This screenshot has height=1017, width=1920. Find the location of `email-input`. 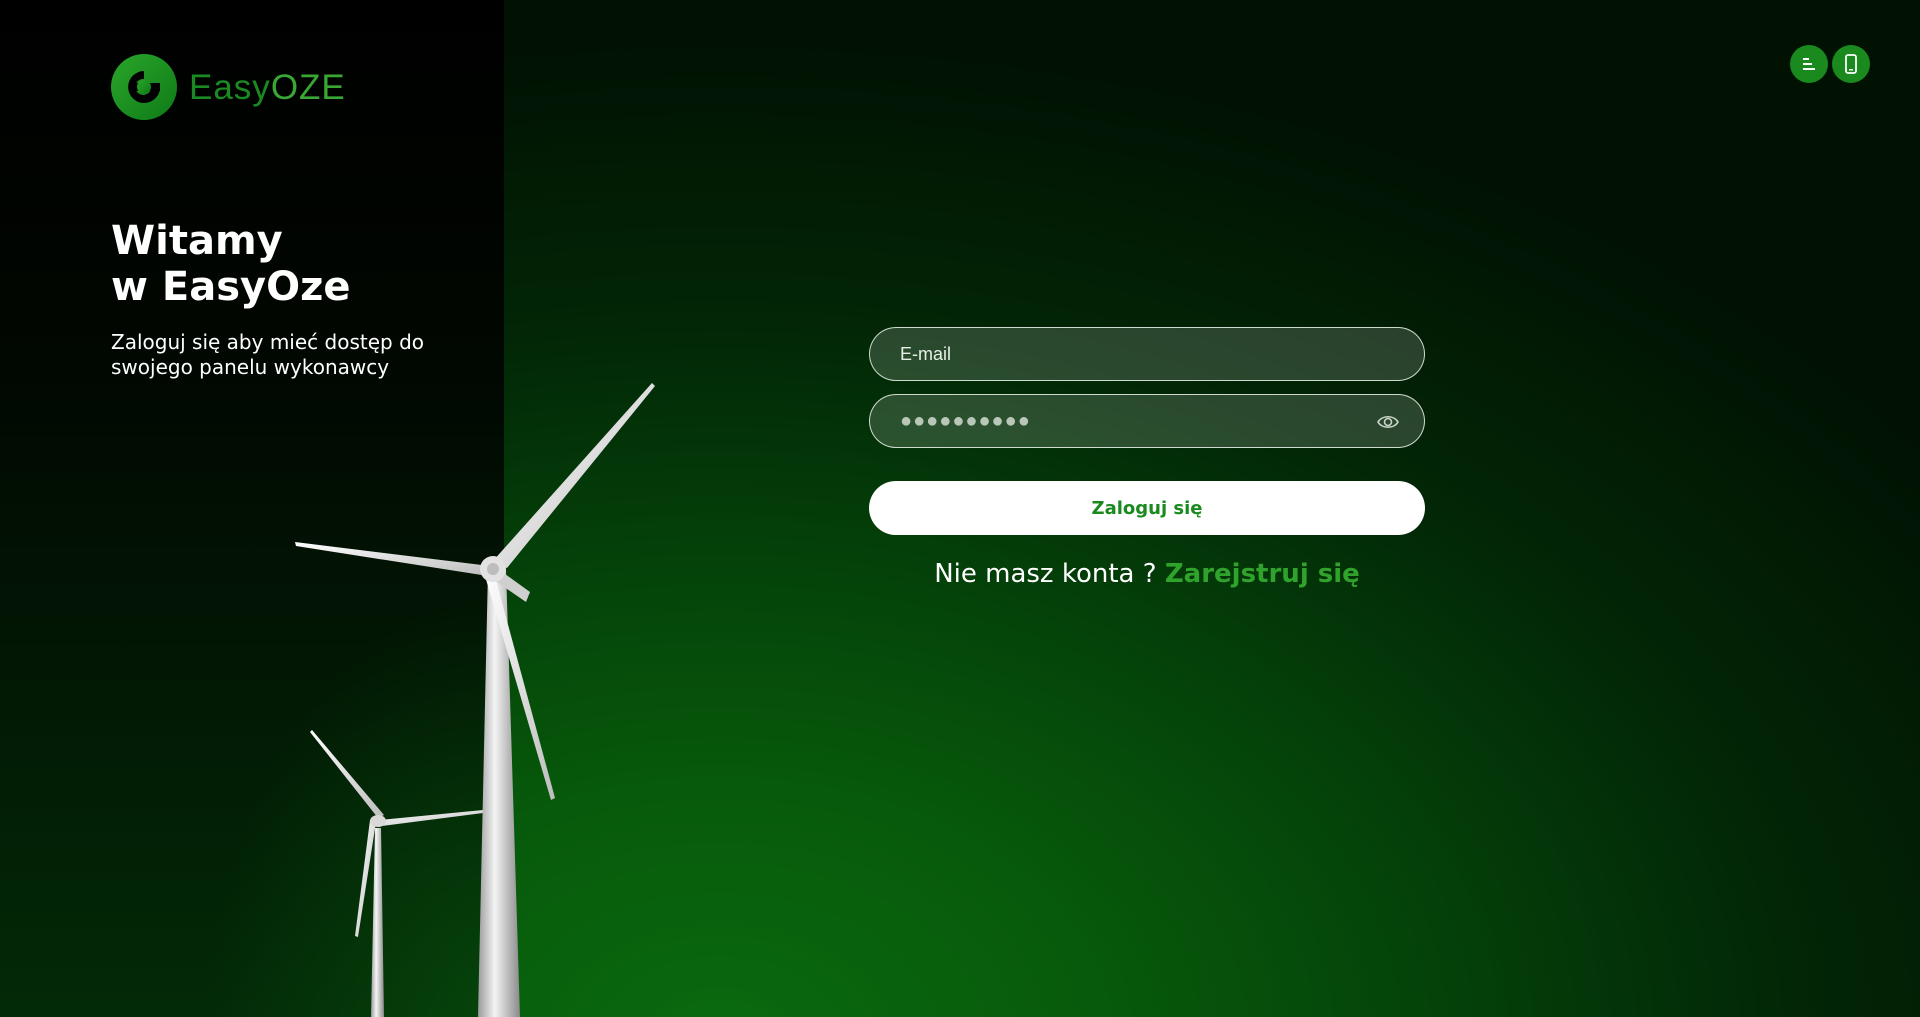

email-input is located at coordinates (1147, 354).